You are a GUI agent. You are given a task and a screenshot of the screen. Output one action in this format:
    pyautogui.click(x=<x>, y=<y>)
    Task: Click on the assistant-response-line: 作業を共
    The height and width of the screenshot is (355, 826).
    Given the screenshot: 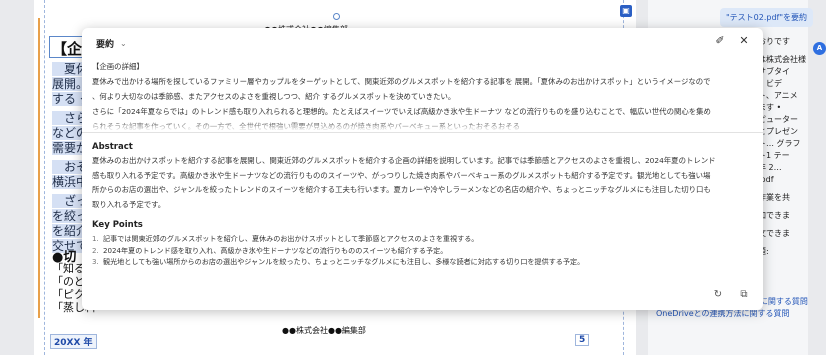 What is the action you would take?
    pyautogui.click(x=774, y=197)
    